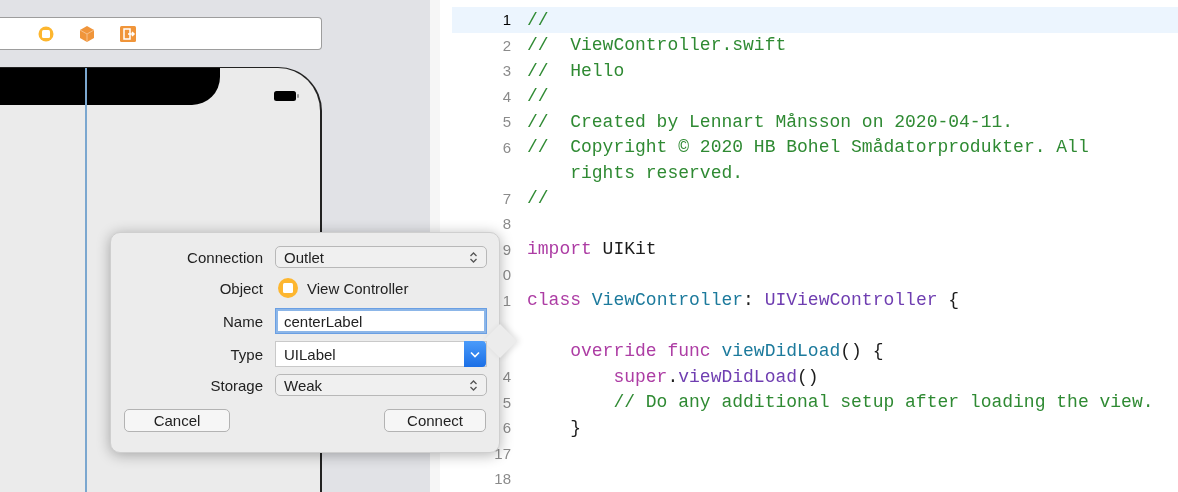 The height and width of the screenshot is (492, 1178). What do you see at coordinates (506, 71) in the screenshot?
I see `line-number: 3` at bounding box center [506, 71].